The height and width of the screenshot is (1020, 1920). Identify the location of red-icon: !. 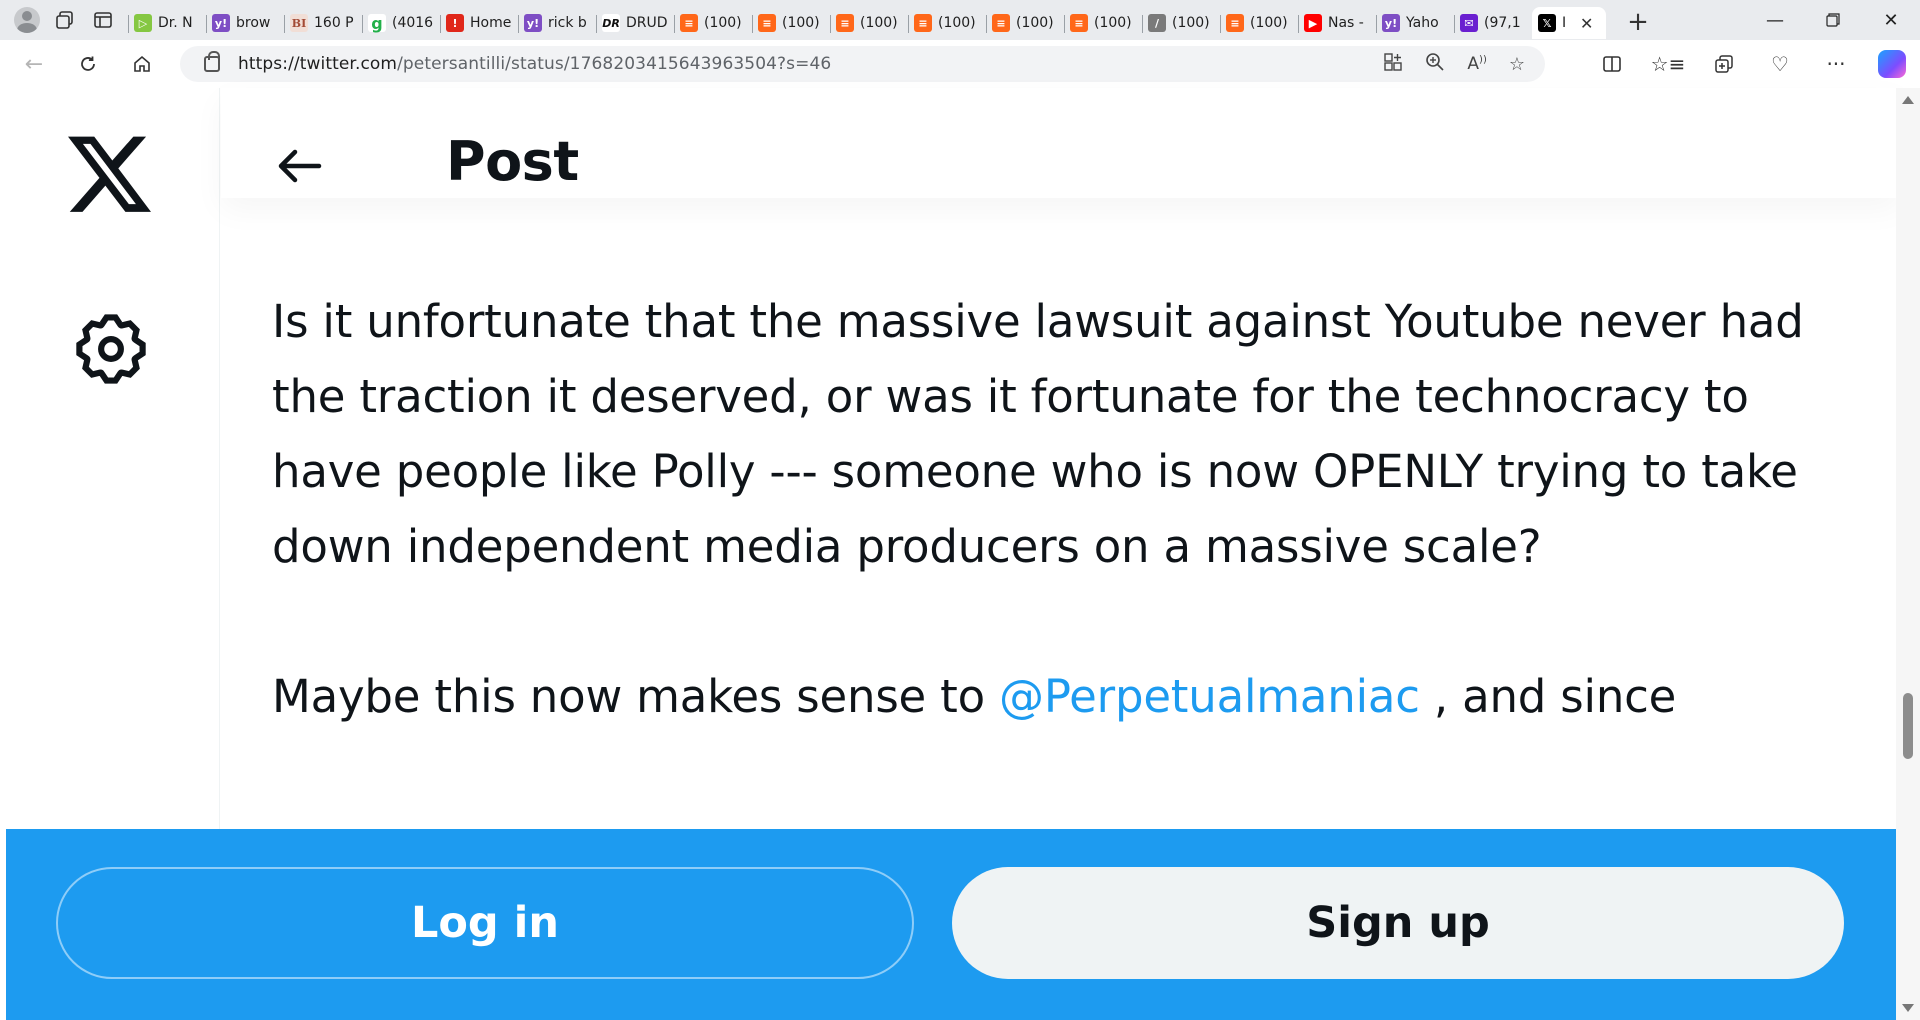
(455, 23).